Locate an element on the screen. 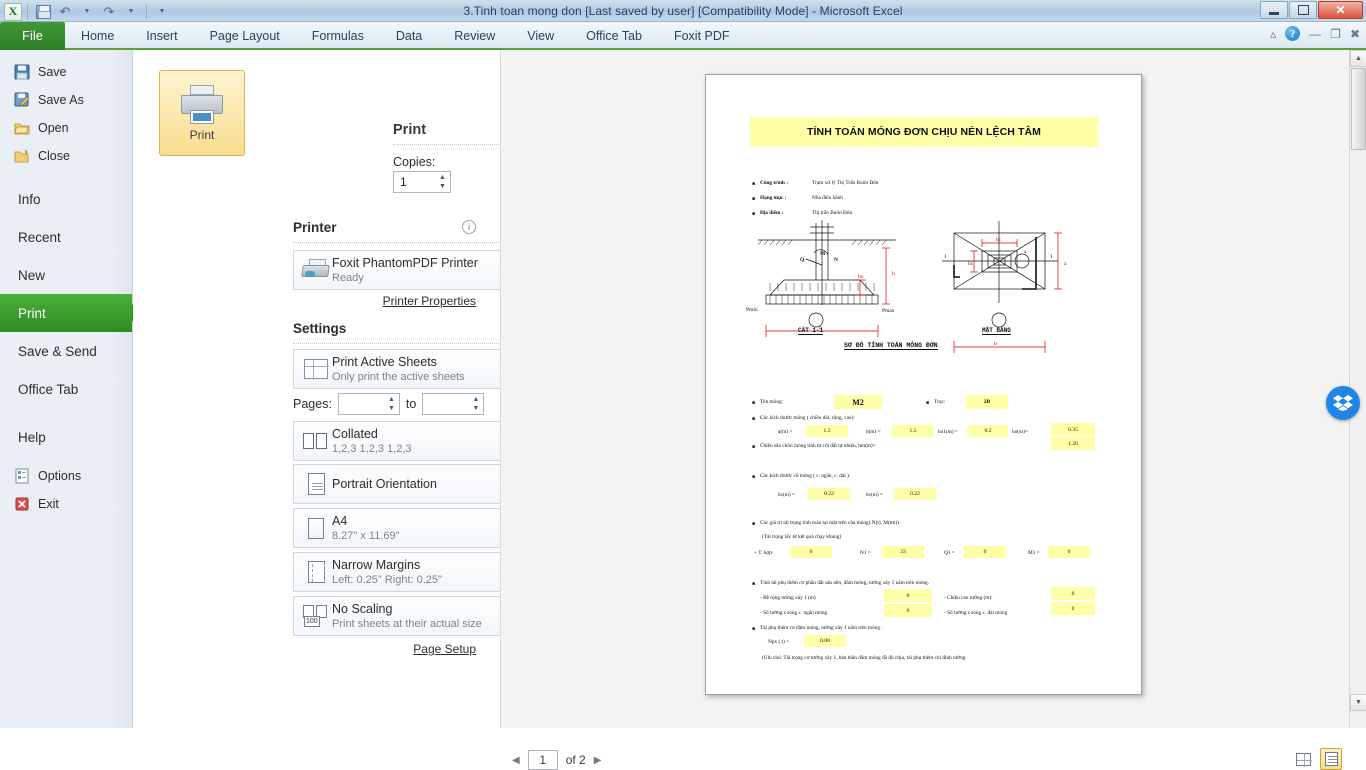 Image resolution: width=1366 pixels, height=770 pixels. zoom-to-page-button is located at coordinates (1331, 759).